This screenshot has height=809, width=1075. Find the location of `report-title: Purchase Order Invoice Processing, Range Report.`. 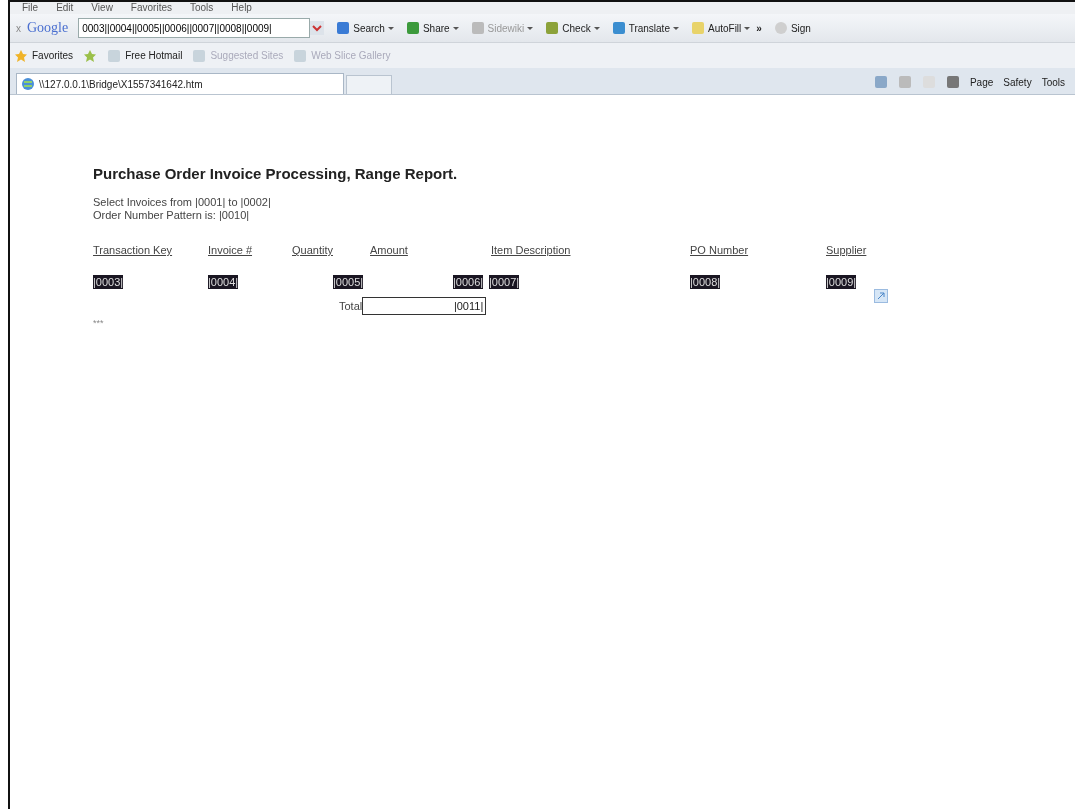

report-title: Purchase Order Invoice Processing, Range Report. is located at coordinates (276, 173).